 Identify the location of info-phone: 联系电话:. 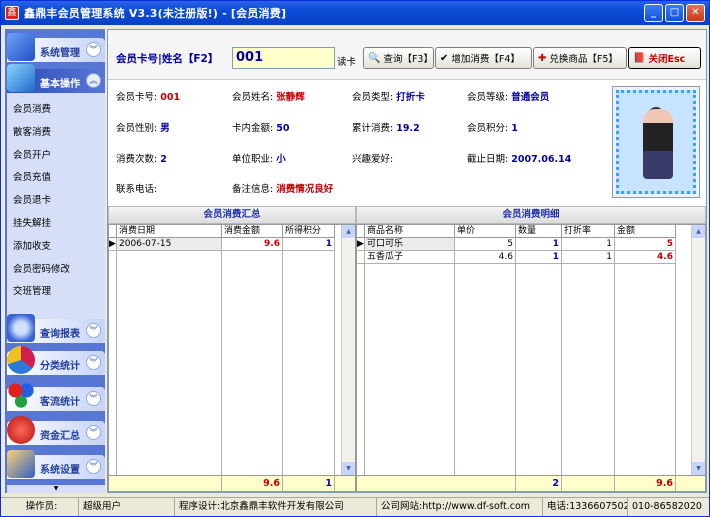
(137, 189).